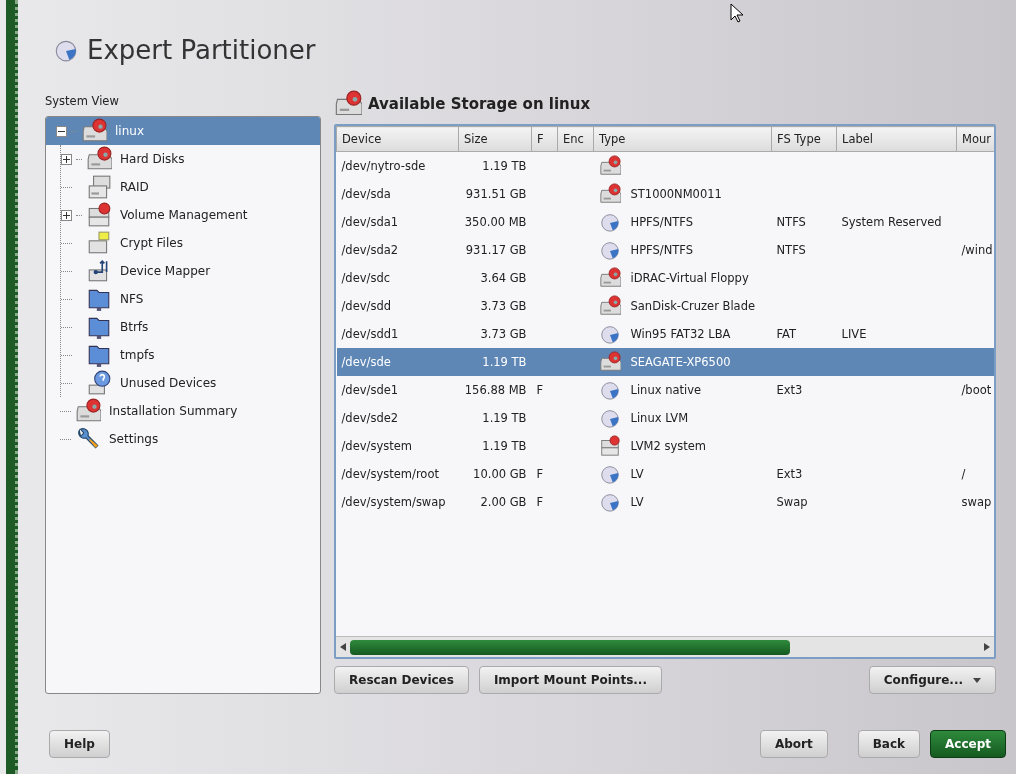  Describe the element at coordinates (366, 362) in the screenshot. I see `table-cell: /dev/sde` at that location.